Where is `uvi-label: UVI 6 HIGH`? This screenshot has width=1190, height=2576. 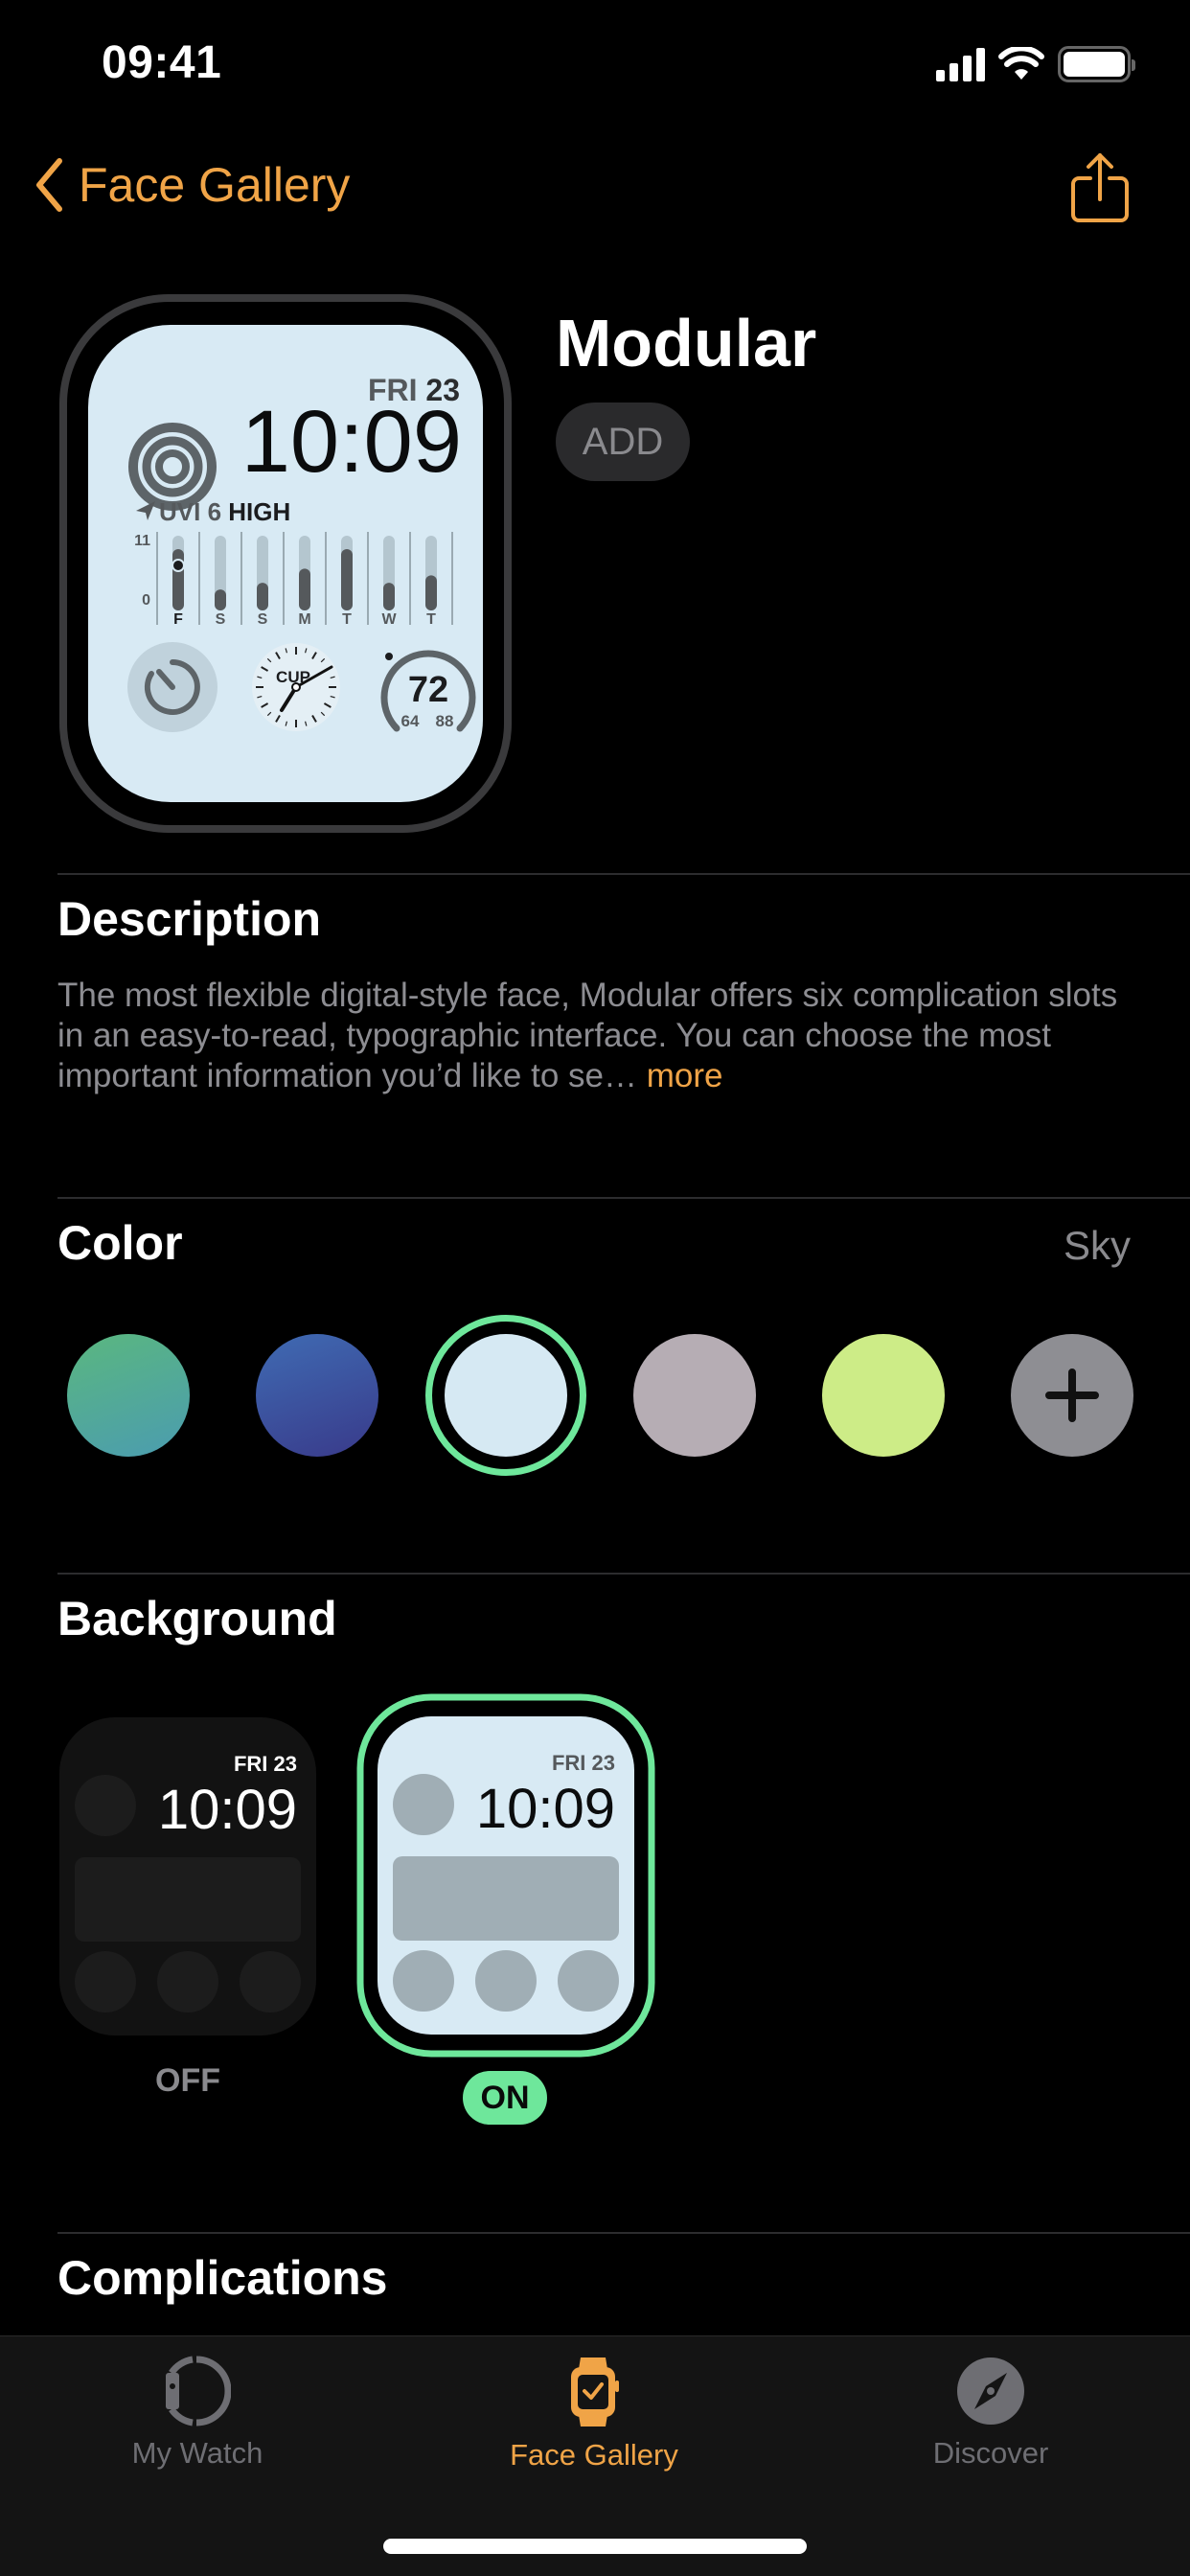 uvi-label: UVI 6 HIGH is located at coordinates (225, 512).